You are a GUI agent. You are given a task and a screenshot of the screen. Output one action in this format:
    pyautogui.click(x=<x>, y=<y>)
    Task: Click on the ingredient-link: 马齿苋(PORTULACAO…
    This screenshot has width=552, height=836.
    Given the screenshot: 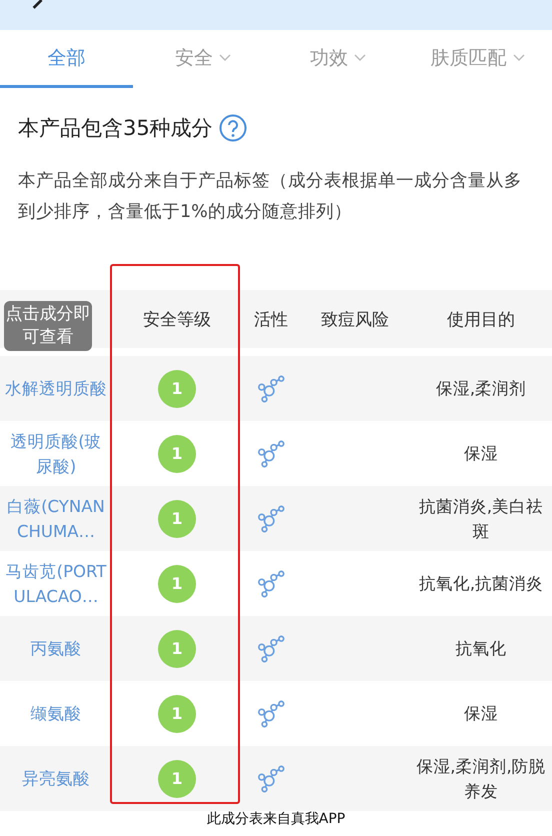 What is the action you would take?
    pyautogui.click(x=56, y=583)
    